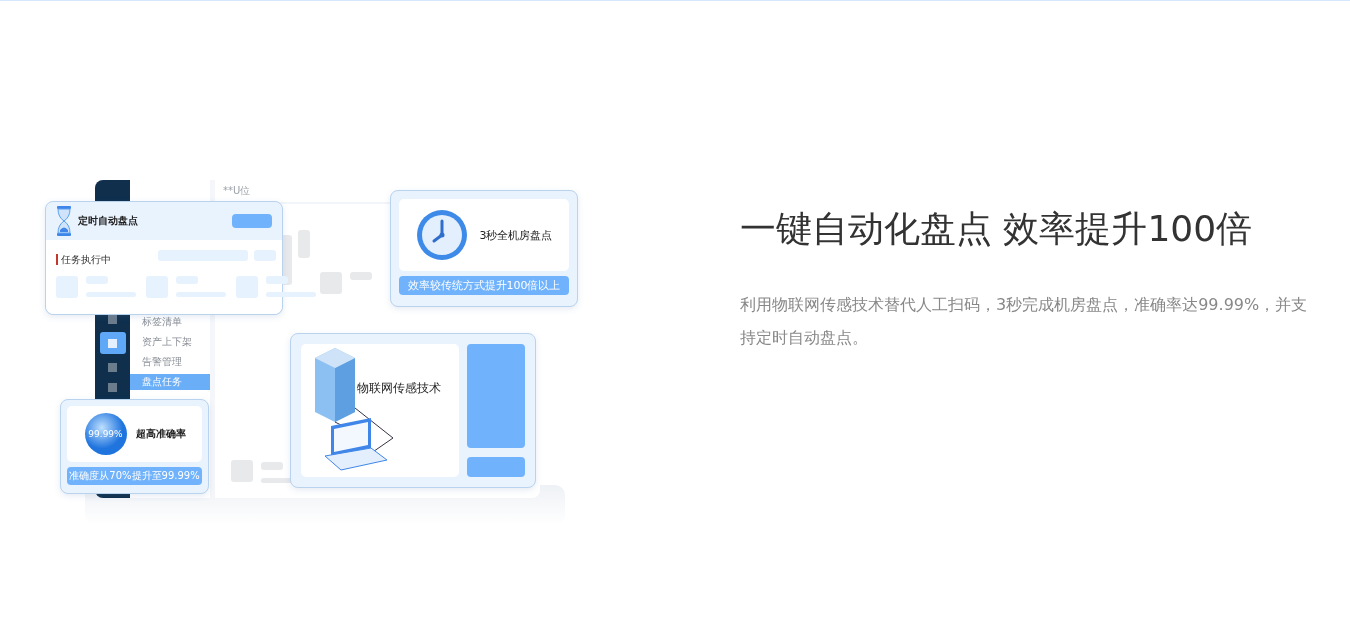 This screenshot has width=1350, height=625. What do you see at coordinates (484, 285) in the screenshot?
I see `card-caption: 效率较传统方式提升100倍以上` at bounding box center [484, 285].